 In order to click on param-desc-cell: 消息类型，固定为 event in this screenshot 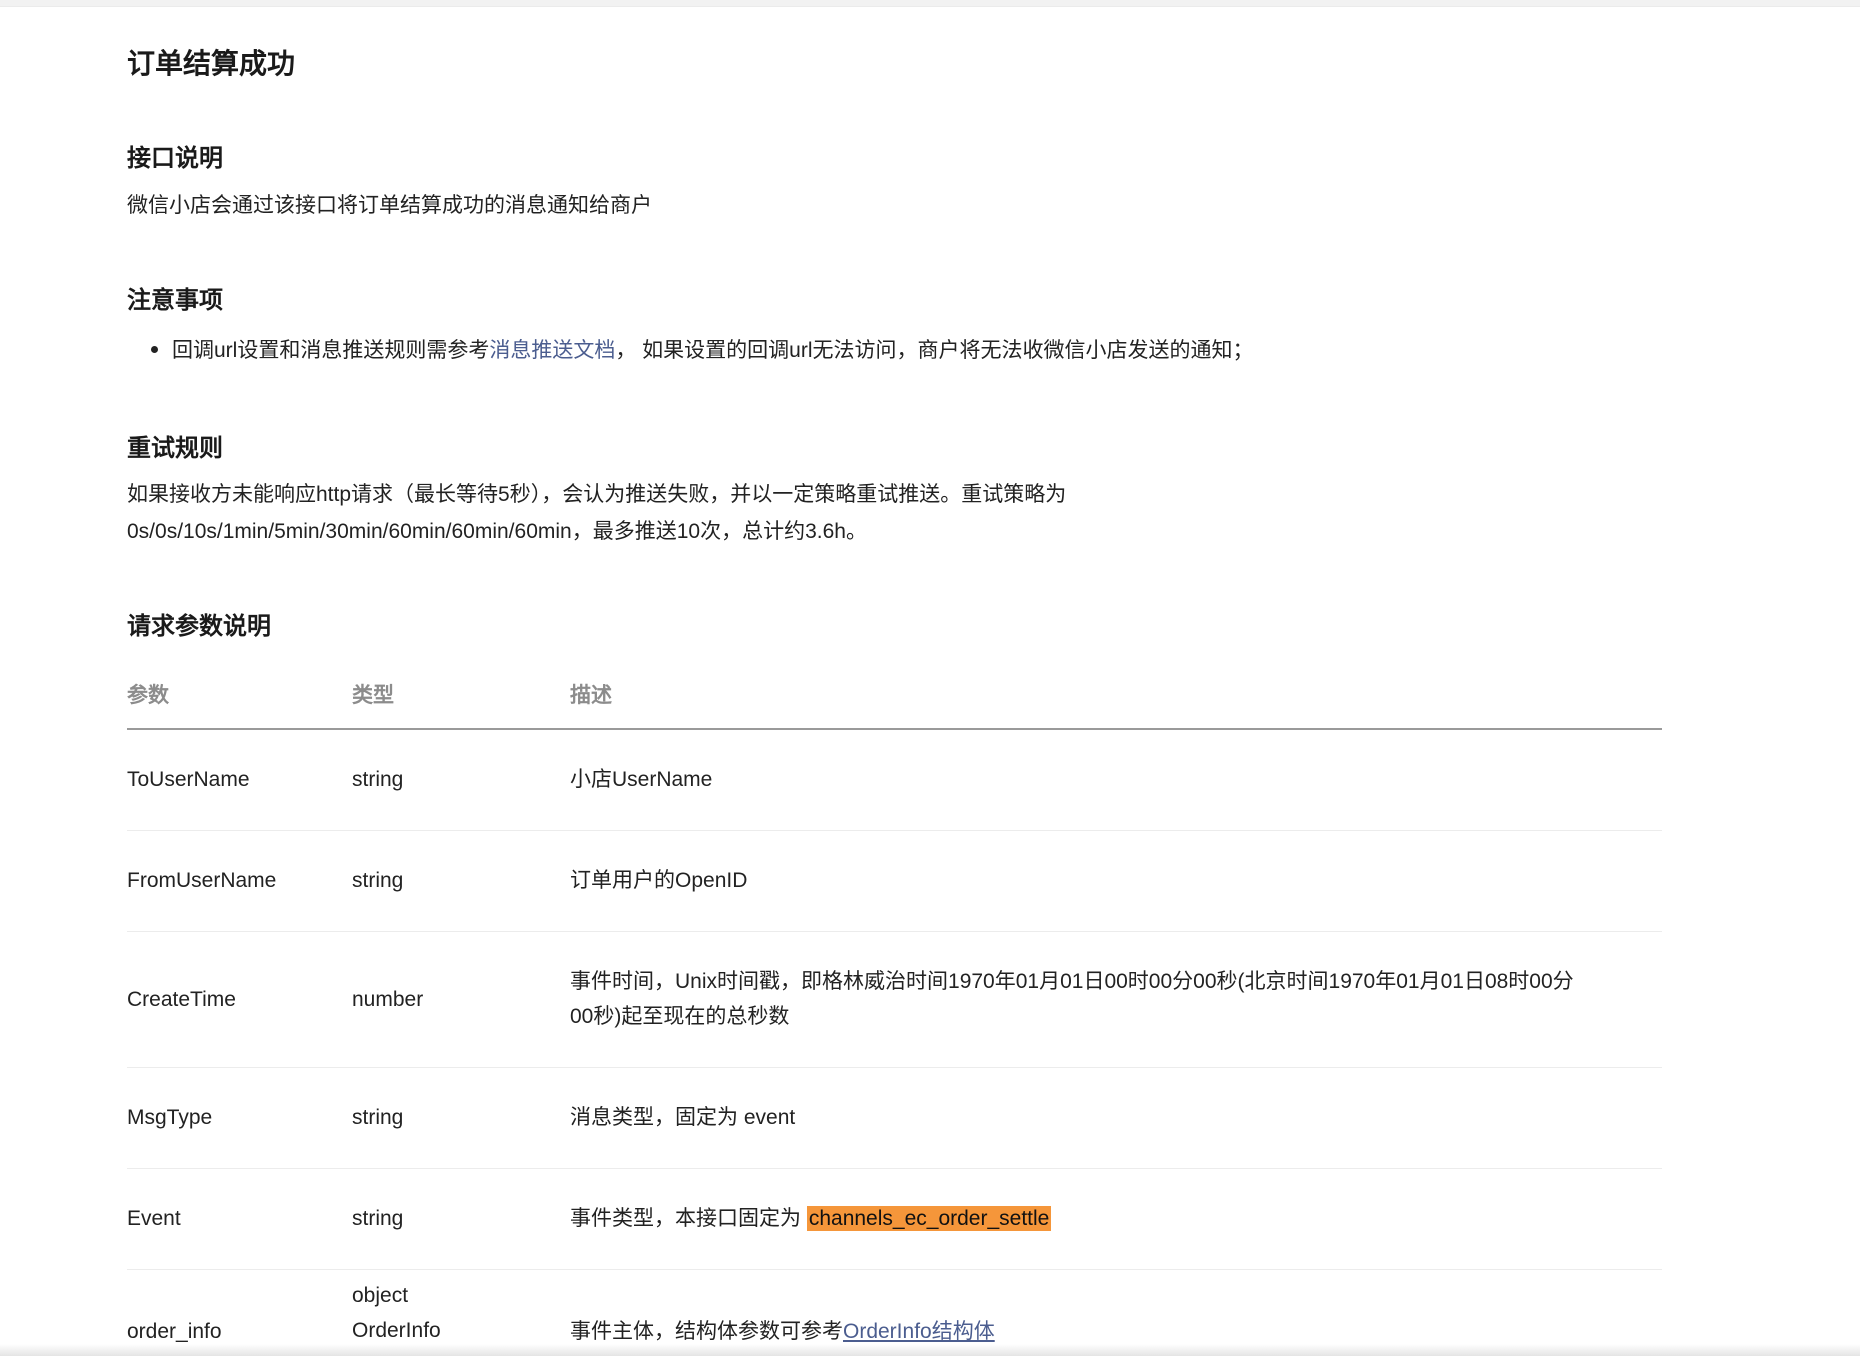, I will do `click(1116, 1118)`.